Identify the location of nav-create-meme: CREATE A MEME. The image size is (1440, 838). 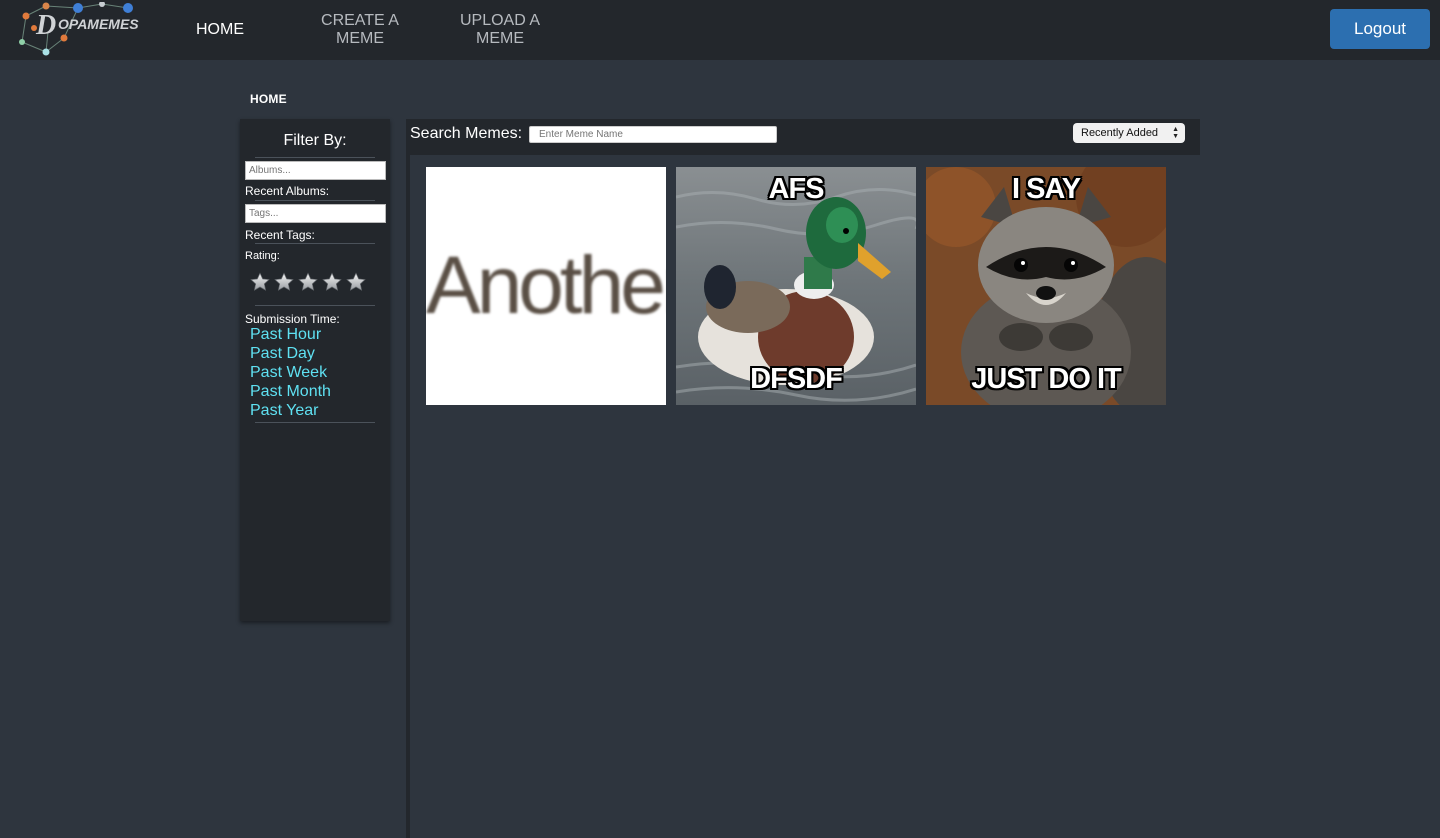
(360, 30).